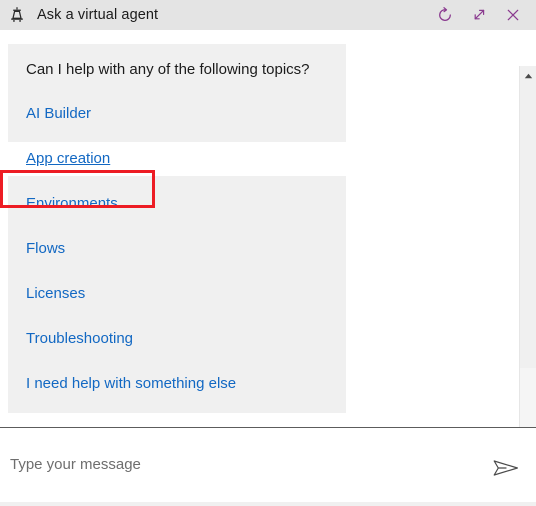  What do you see at coordinates (131, 383) in the screenshot?
I see `topic-link-something-else: I need help with something else` at bounding box center [131, 383].